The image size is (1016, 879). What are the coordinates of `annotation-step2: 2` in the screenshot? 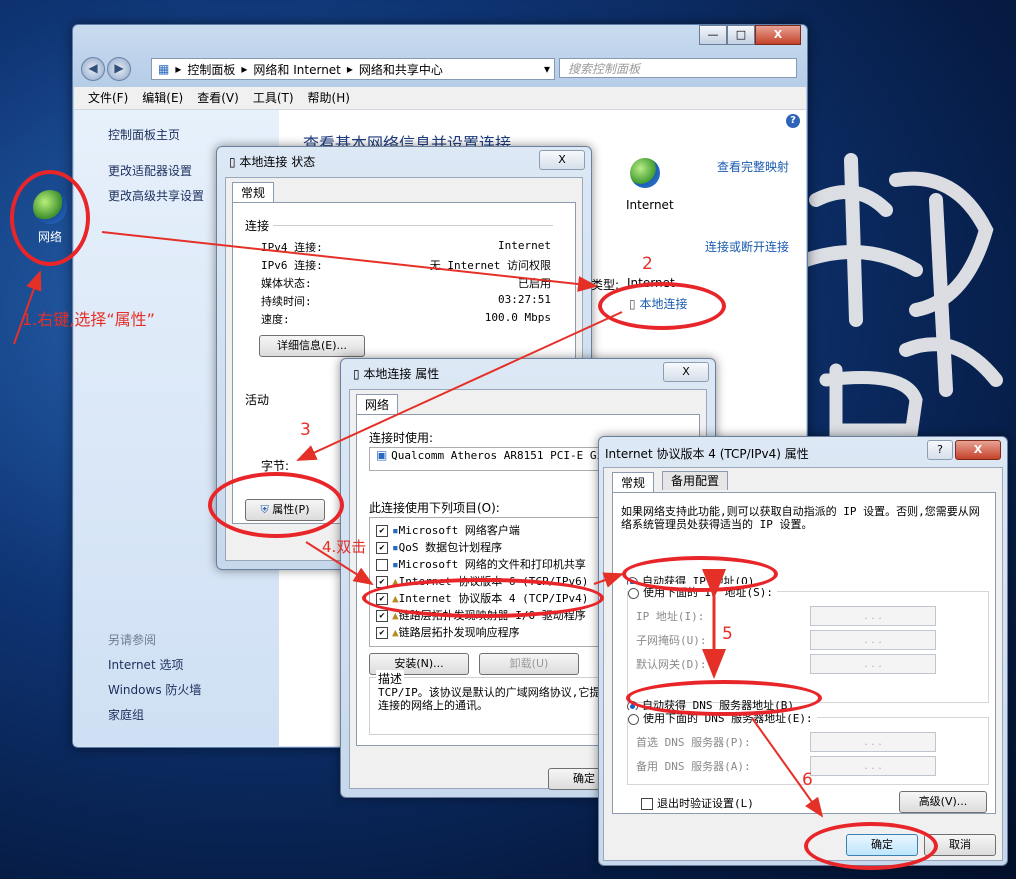 It's located at (647, 264).